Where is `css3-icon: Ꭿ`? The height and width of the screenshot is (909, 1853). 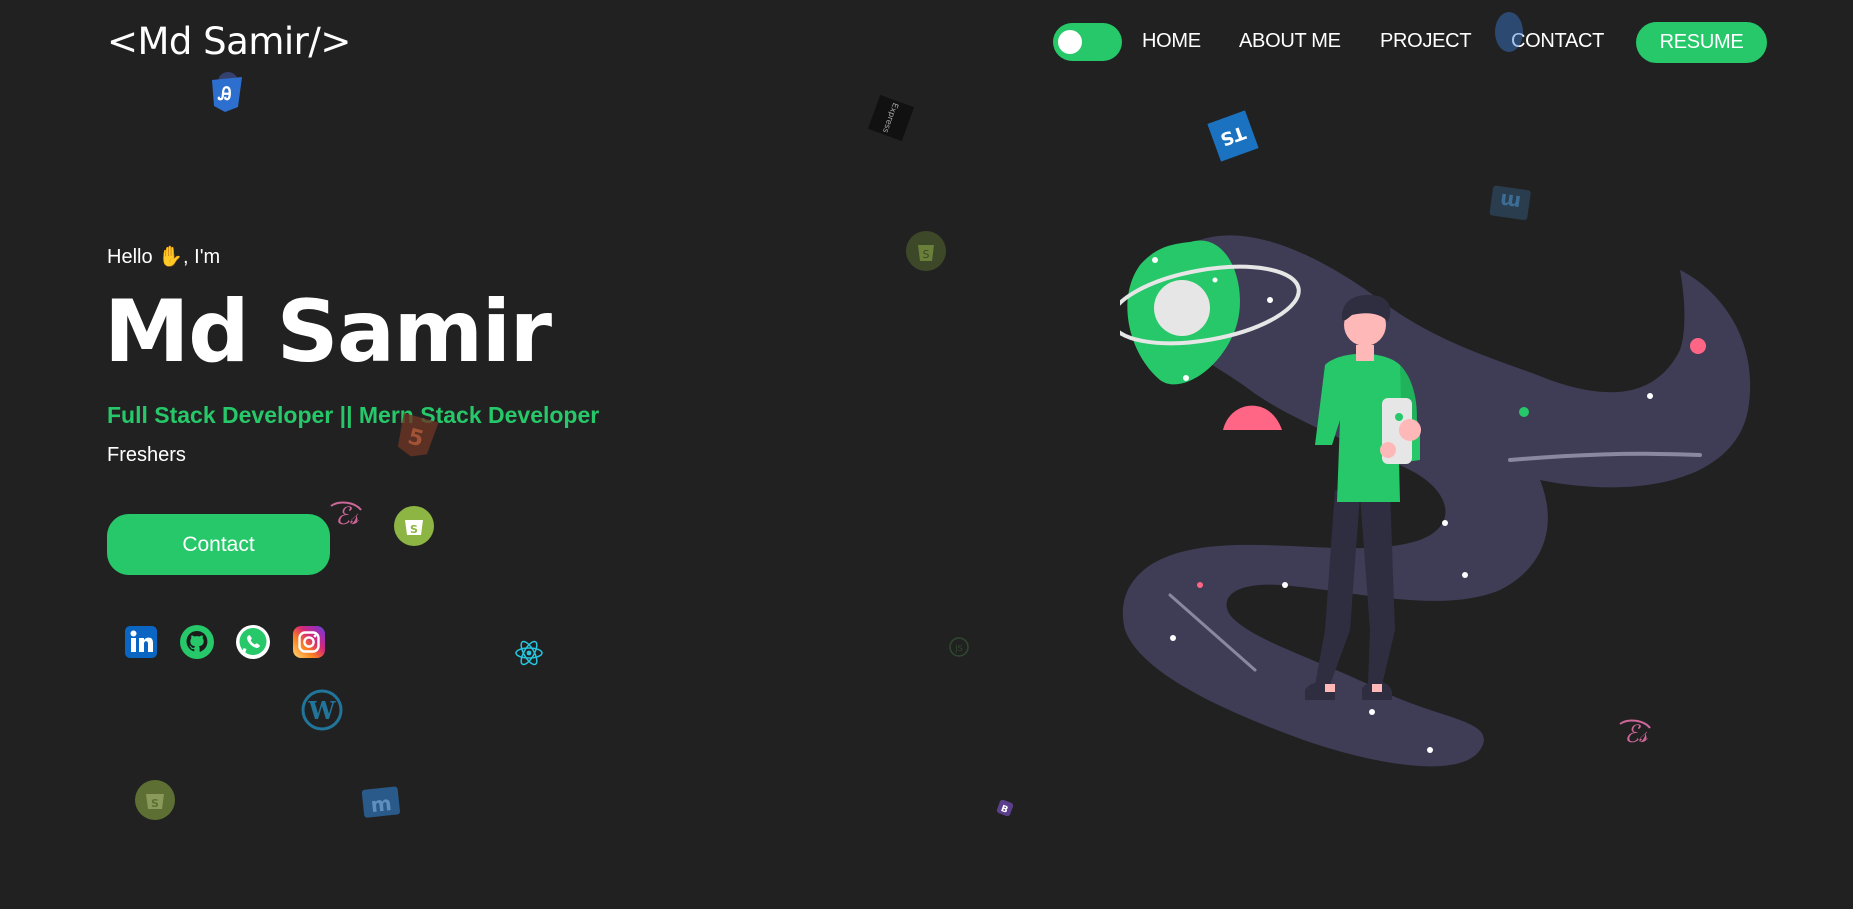 css3-icon: Ꭿ is located at coordinates (228, 95).